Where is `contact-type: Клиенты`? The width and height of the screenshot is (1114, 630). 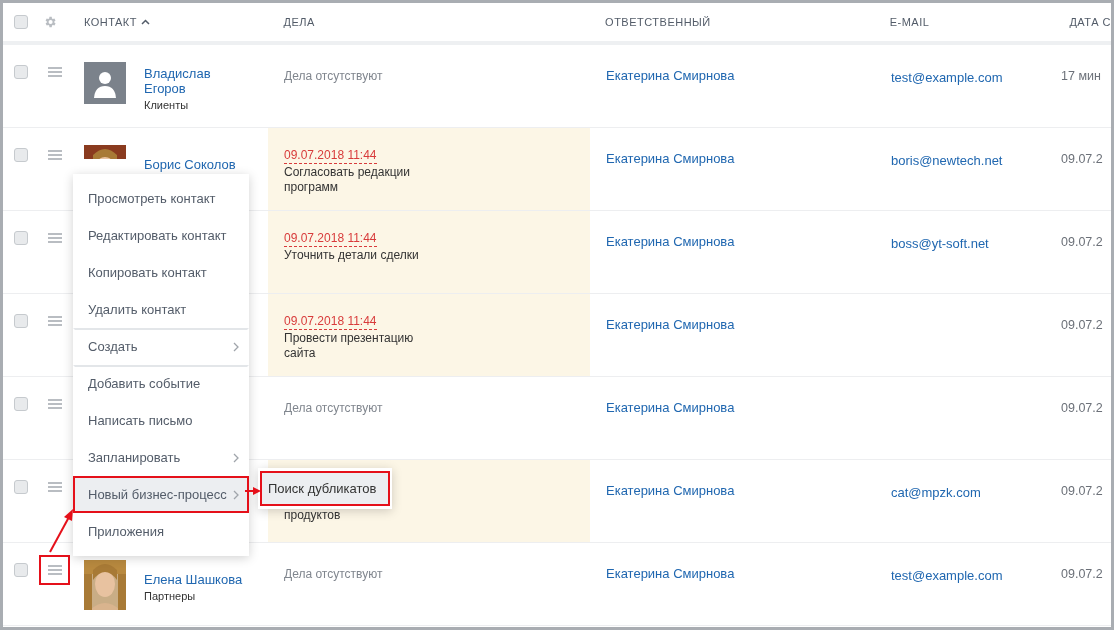
contact-type: Клиенты is located at coordinates (166, 105).